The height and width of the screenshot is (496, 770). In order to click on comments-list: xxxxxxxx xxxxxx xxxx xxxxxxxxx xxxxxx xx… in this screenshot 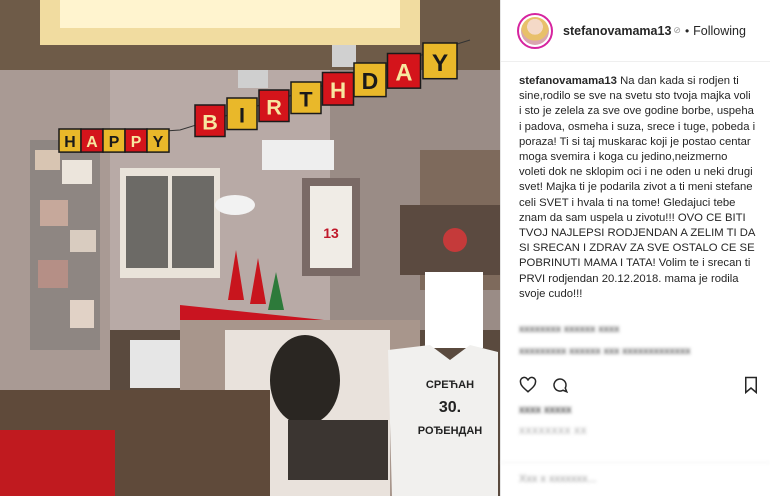, I will do `click(639, 340)`.